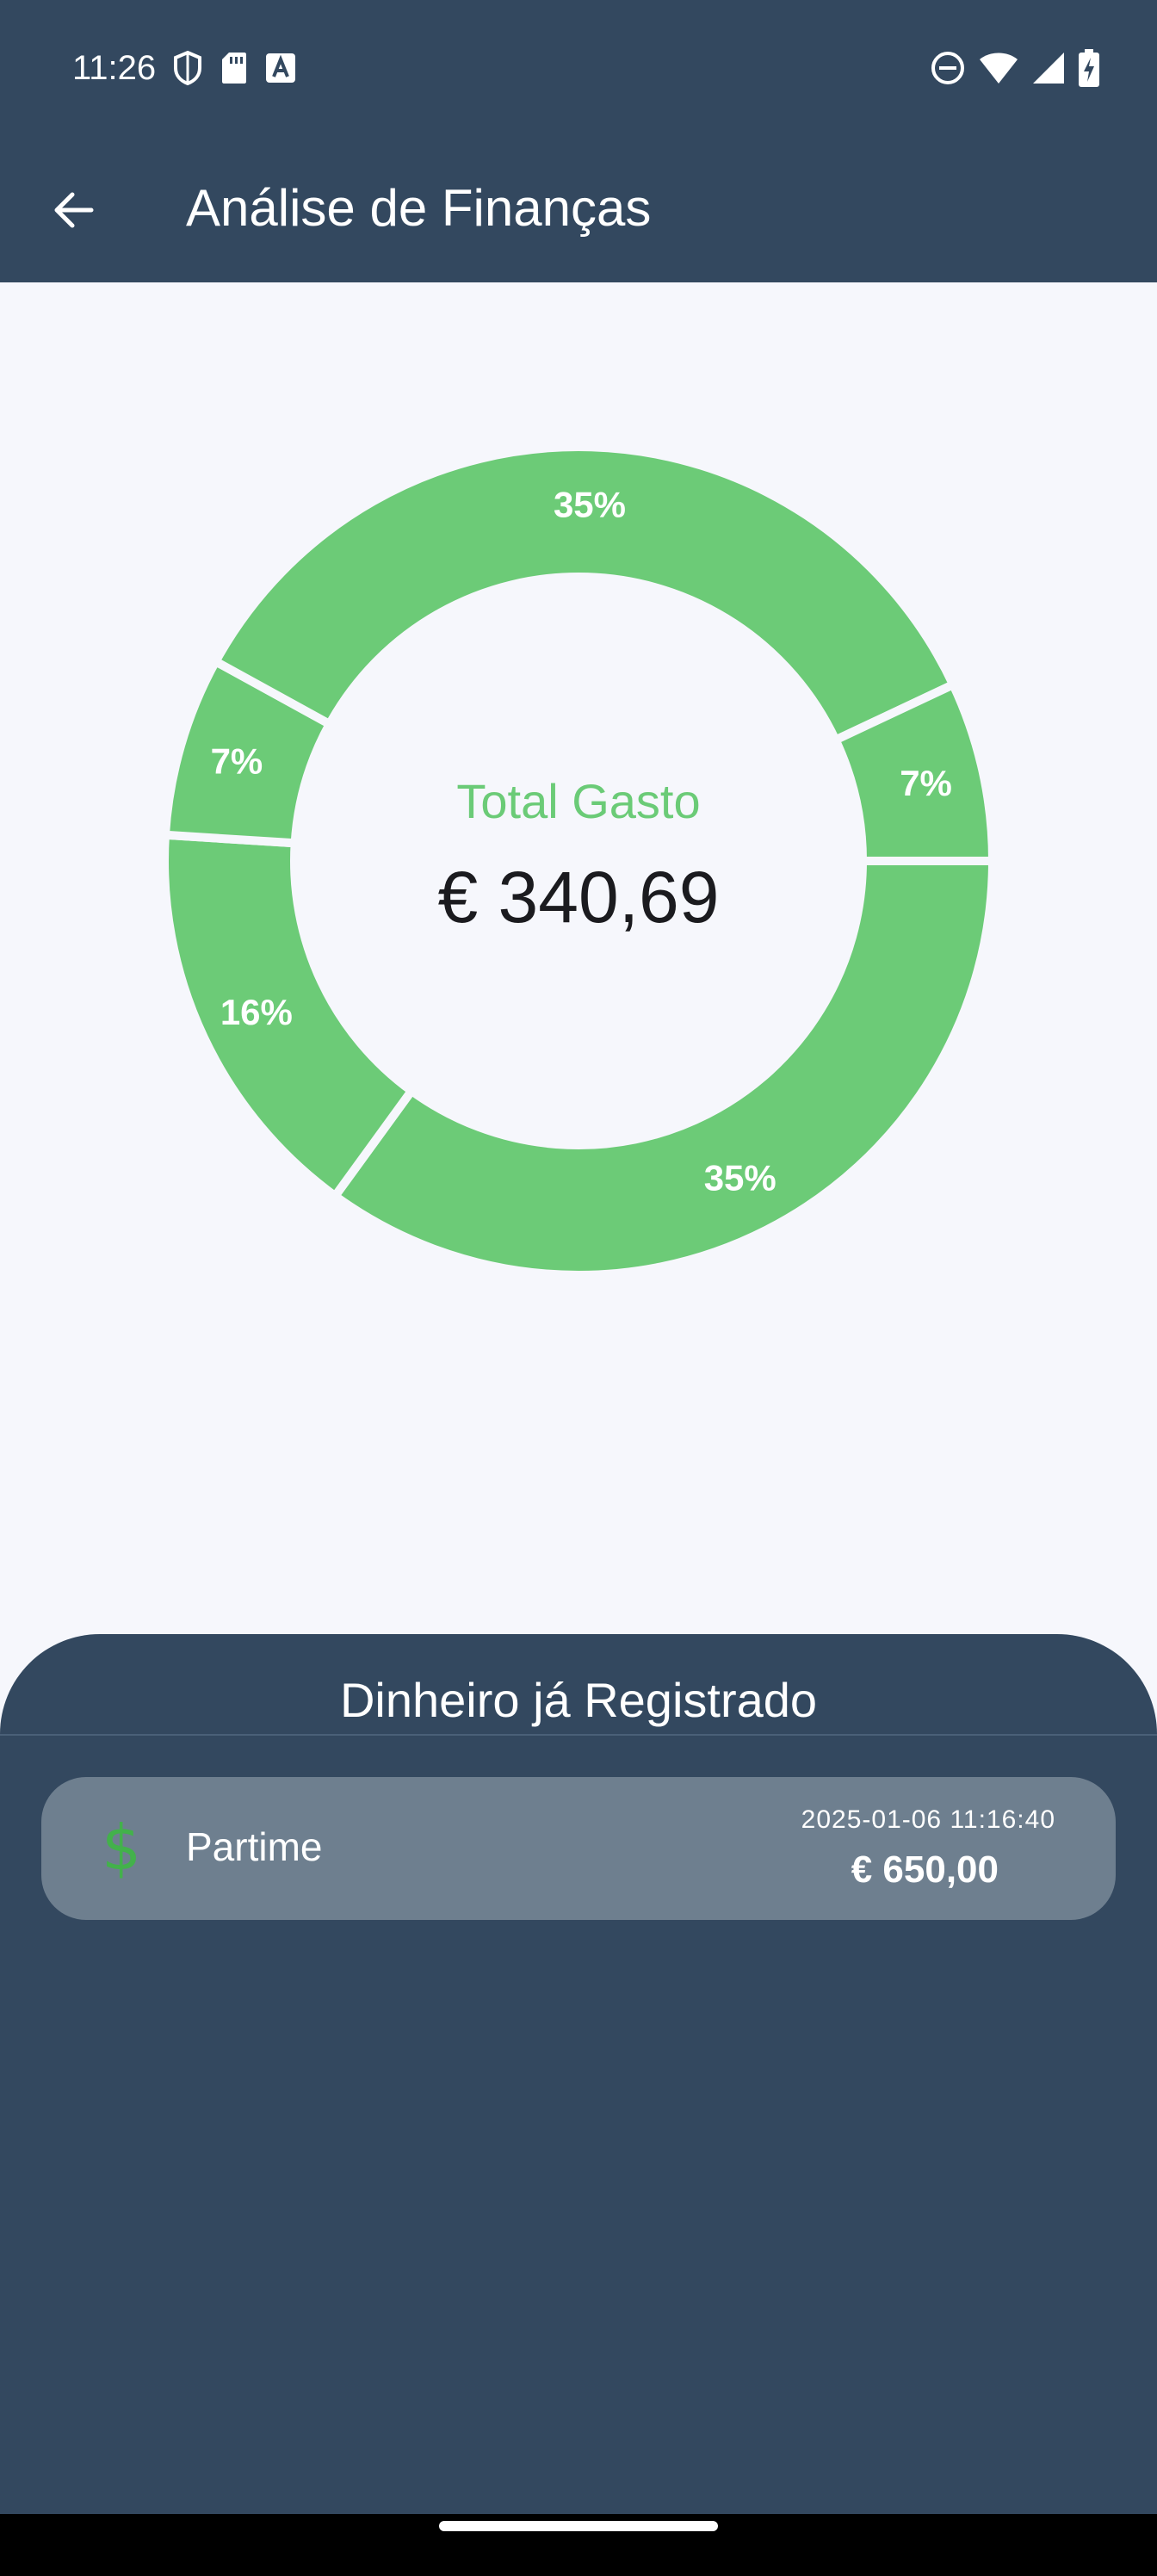  What do you see at coordinates (1048, 68) in the screenshot?
I see `signal-icon` at bounding box center [1048, 68].